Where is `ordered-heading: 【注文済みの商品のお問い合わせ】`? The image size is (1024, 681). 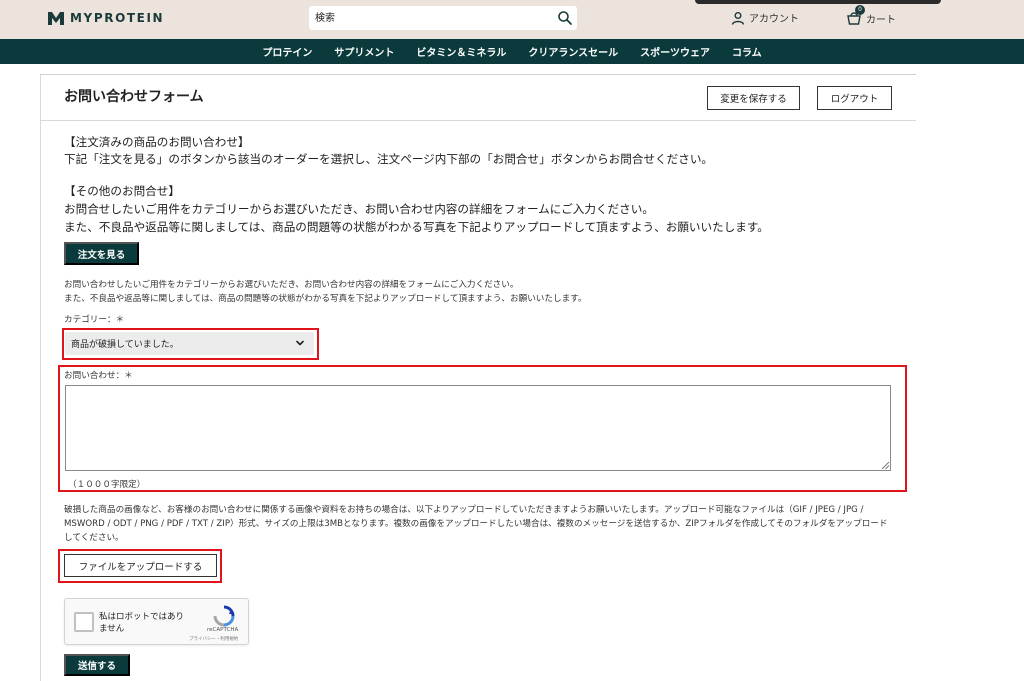 ordered-heading: 【注文済みの商品のお問い合わせ】 is located at coordinates (157, 142).